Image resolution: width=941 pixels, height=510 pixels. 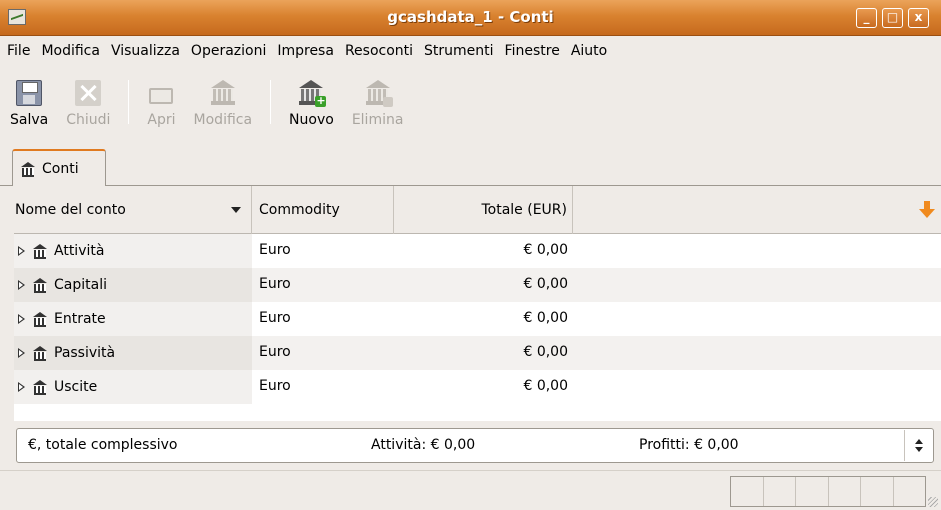 I want to click on menu-finestre: Finestre, so click(x=532, y=51).